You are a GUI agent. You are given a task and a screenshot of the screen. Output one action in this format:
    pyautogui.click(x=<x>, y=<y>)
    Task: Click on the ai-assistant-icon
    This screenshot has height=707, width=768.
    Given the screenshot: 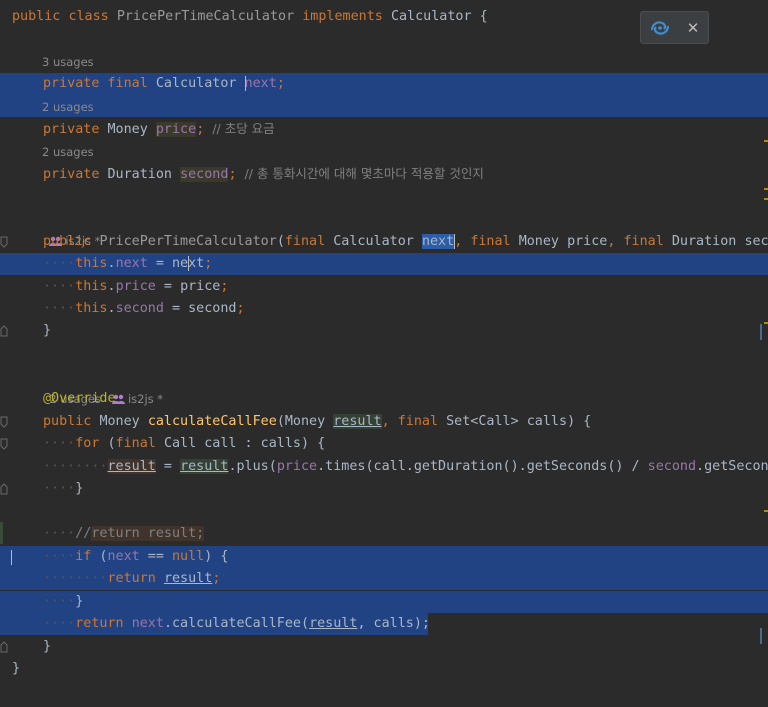 What is the action you would take?
    pyautogui.click(x=660, y=28)
    